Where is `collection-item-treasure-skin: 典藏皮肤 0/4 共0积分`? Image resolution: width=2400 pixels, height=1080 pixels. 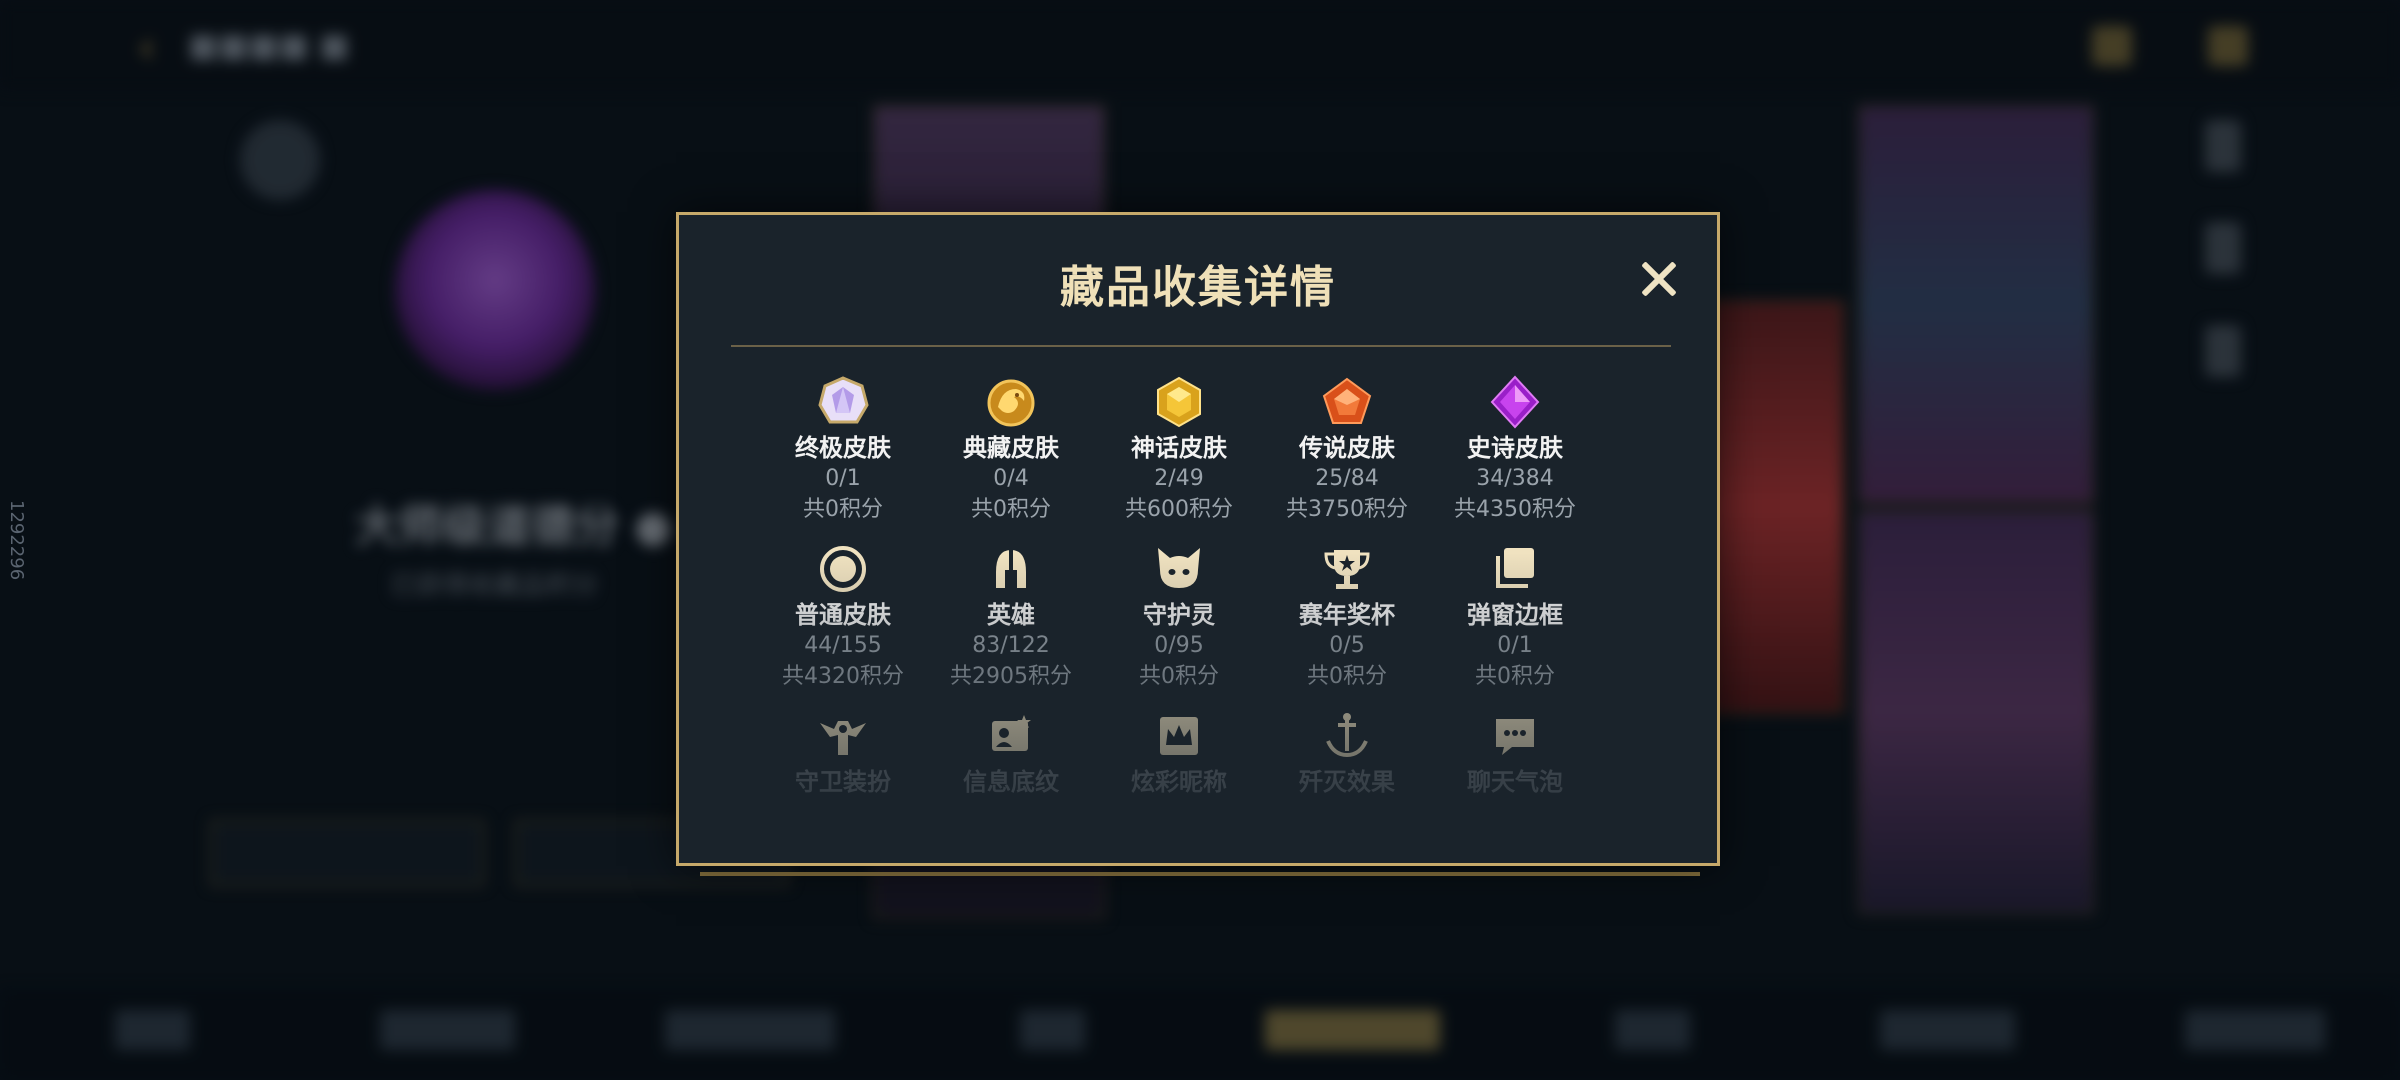
collection-item-treasure-skin: 典藏皮肤 0/4 共0积分 is located at coordinates (1011, 458).